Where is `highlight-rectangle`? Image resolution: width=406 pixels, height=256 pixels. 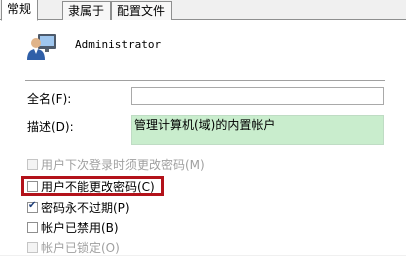
highlight-rectangle is located at coordinates (92, 186).